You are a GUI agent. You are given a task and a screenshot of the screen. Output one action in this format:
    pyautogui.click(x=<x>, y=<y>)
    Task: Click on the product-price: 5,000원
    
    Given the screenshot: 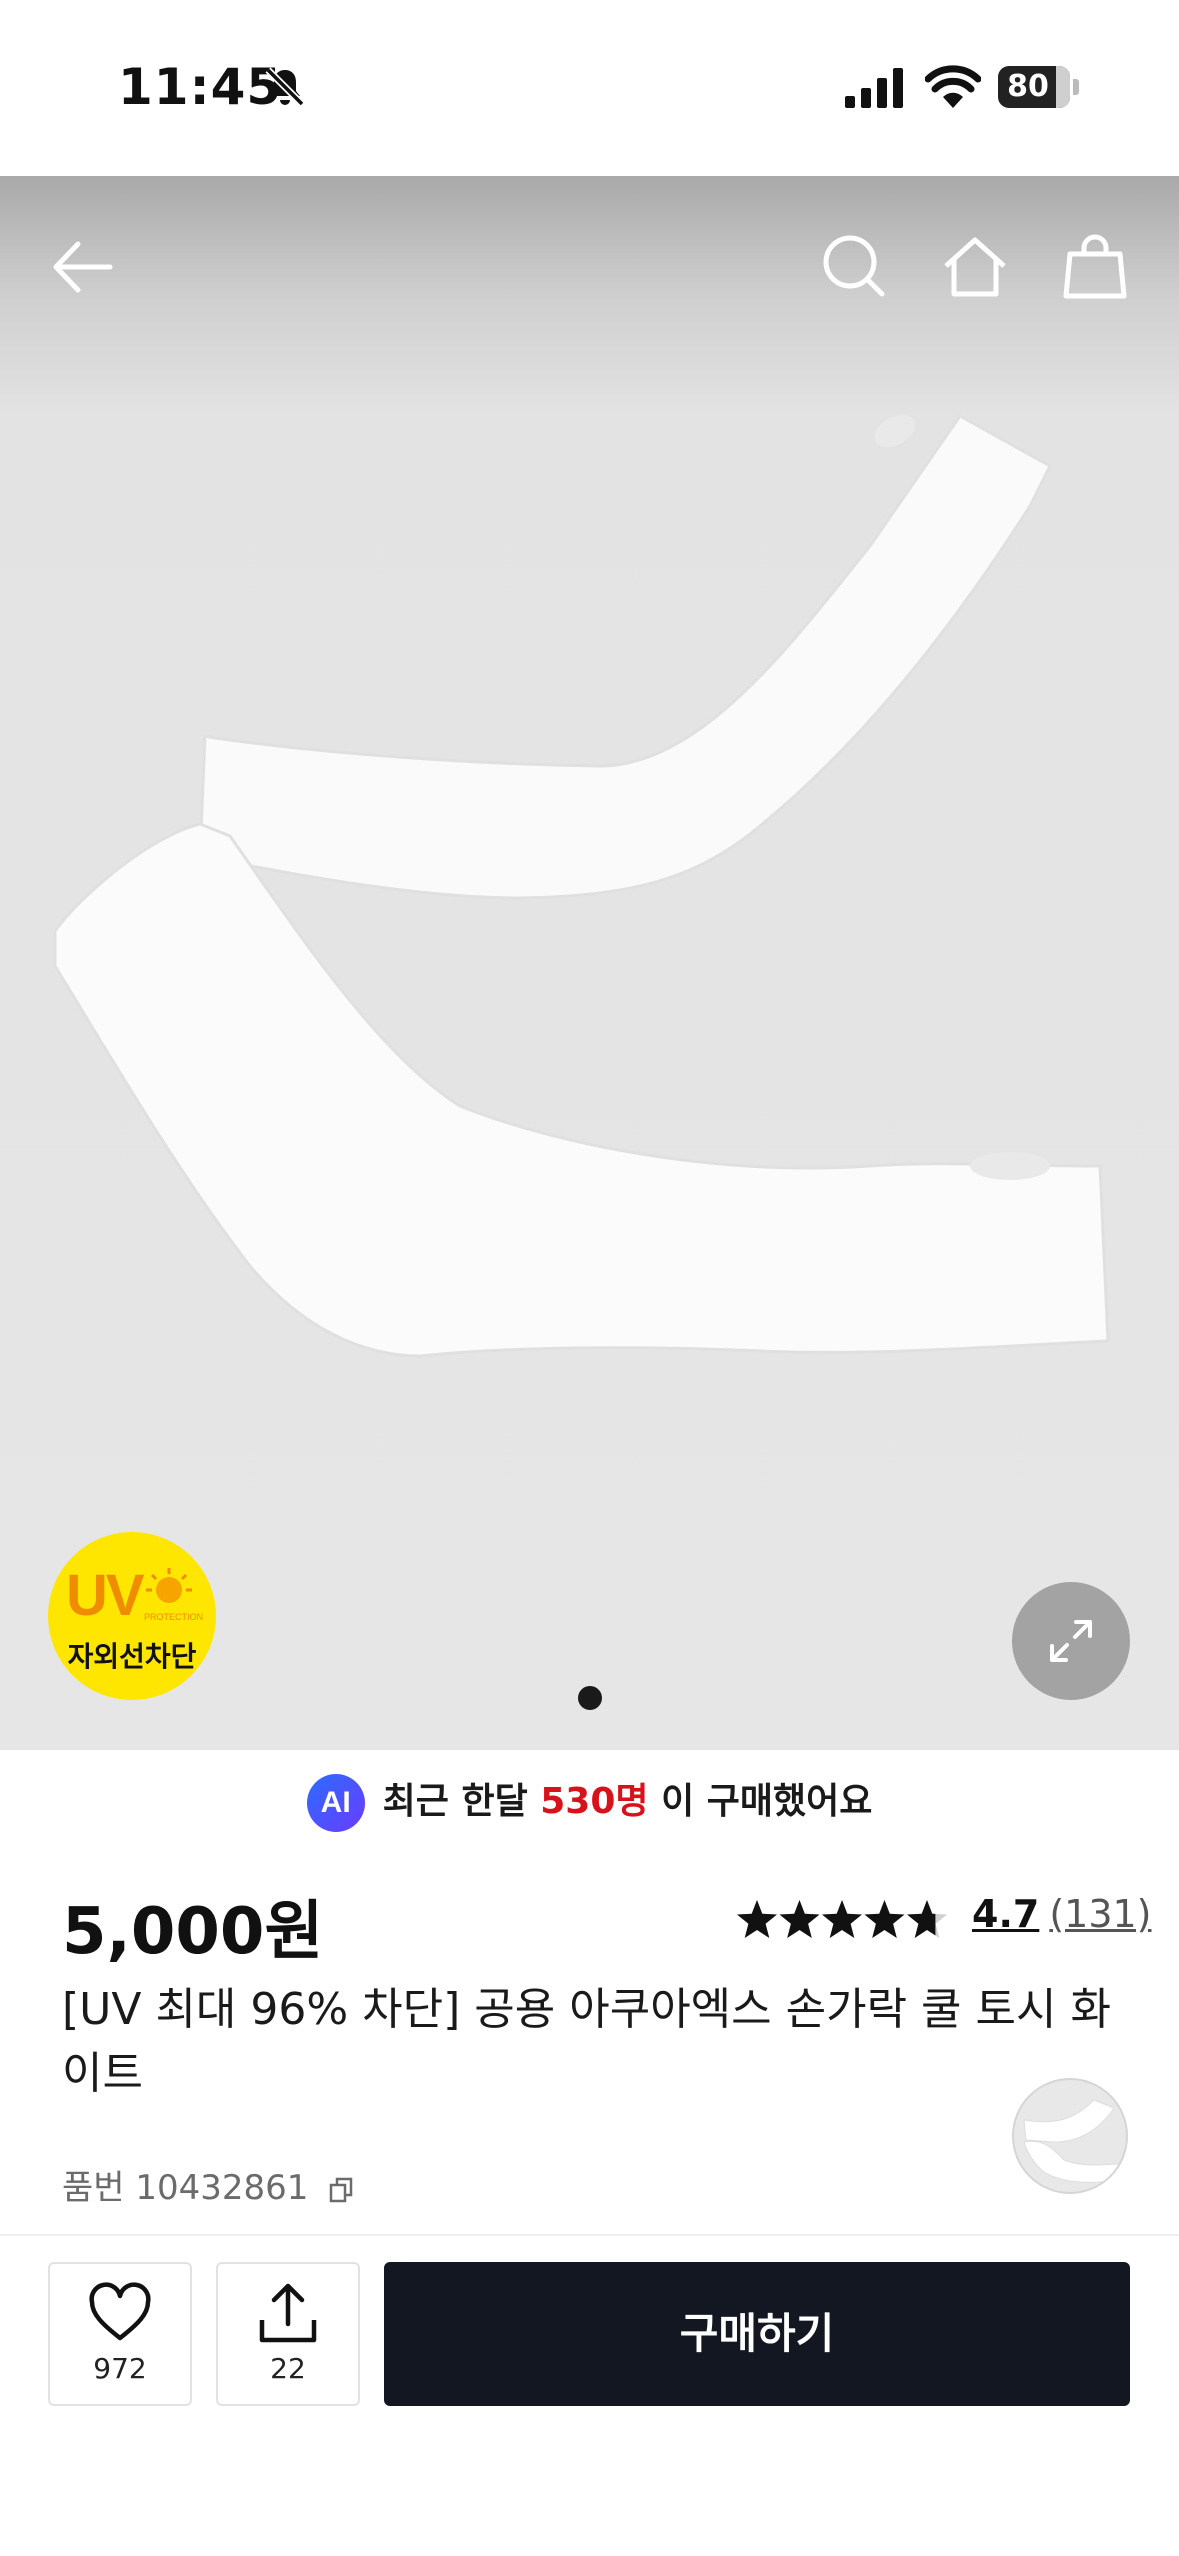 What is the action you would take?
    pyautogui.click(x=193, y=1932)
    